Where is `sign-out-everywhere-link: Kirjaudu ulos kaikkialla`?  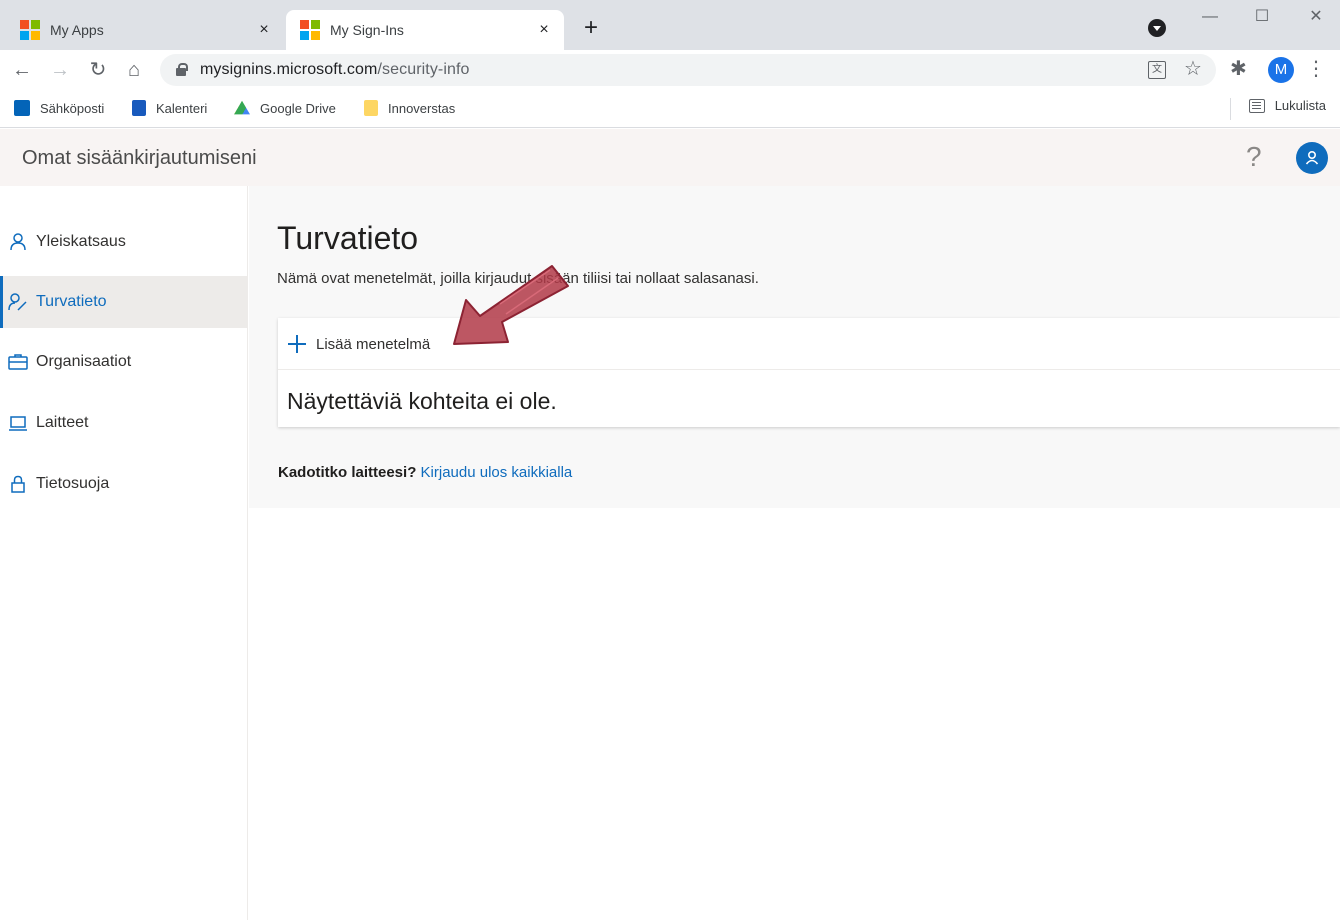 sign-out-everywhere-link: Kirjaudu ulos kaikkialla is located at coordinates (497, 472).